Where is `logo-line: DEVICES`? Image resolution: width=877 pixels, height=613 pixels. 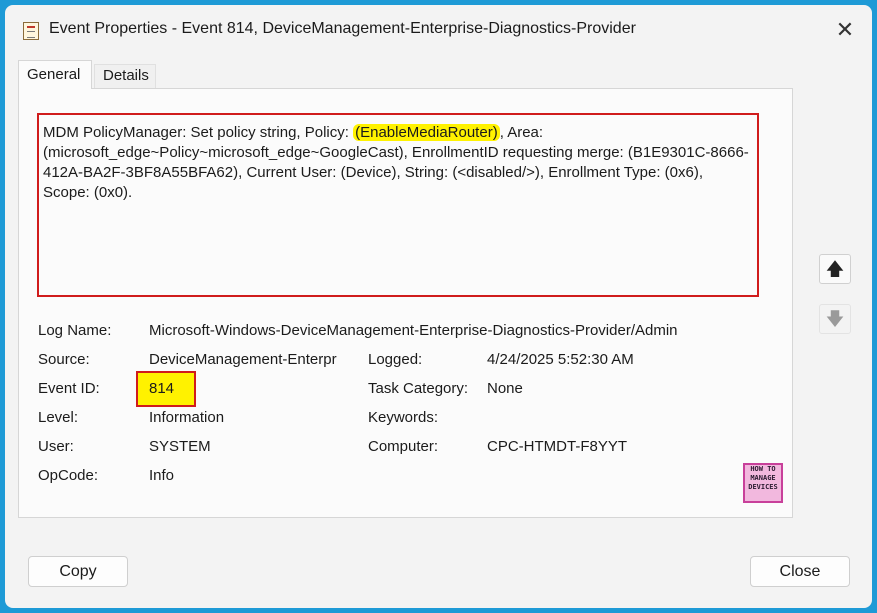
logo-line: DEVICES is located at coordinates (763, 487).